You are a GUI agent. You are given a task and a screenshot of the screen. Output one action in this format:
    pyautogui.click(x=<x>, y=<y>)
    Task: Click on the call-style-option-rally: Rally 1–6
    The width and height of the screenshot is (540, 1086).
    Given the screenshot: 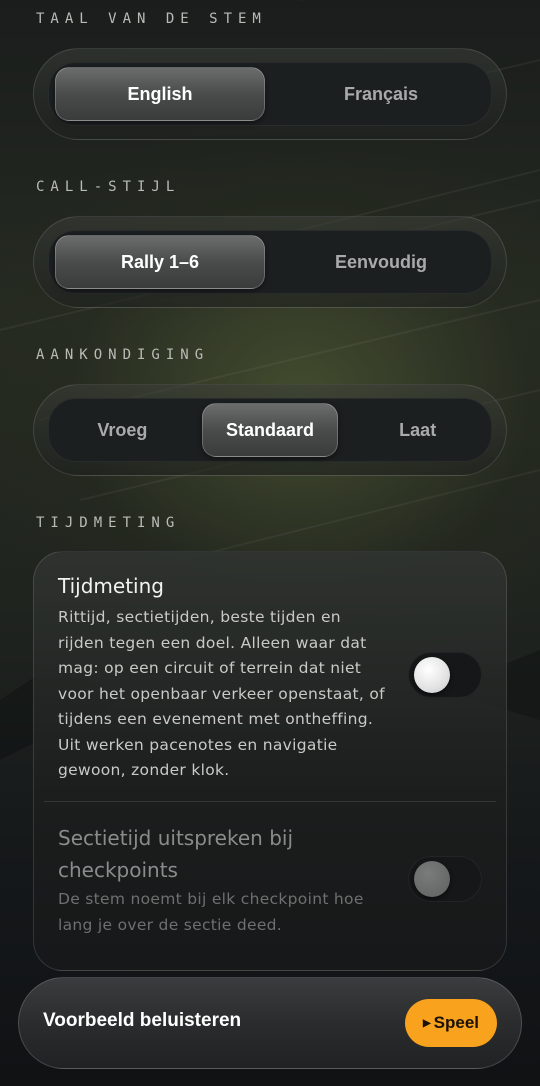 What is the action you would take?
    pyautogui.click(x=160, y=262)
    